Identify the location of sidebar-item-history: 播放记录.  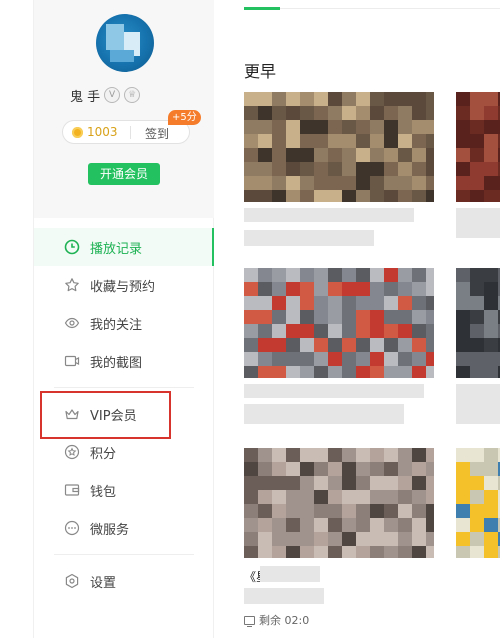
(124, 247).